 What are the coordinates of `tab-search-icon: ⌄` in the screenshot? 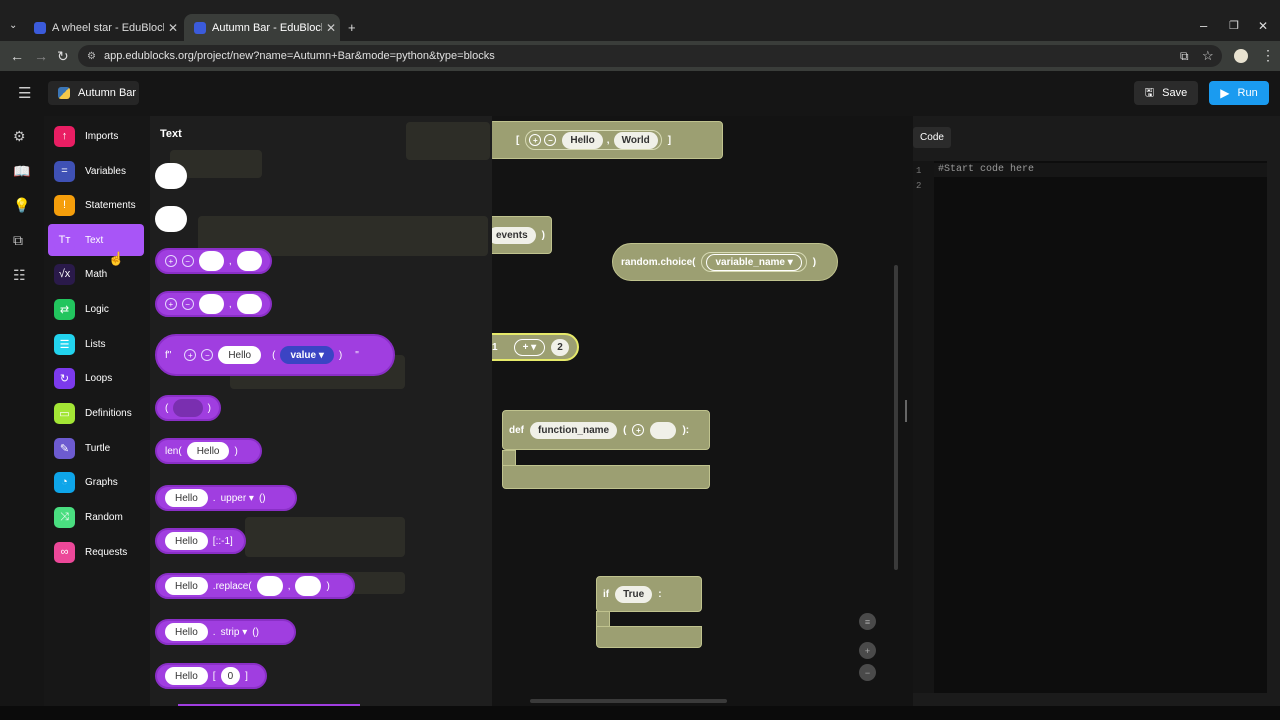 It's located at (13, 25).